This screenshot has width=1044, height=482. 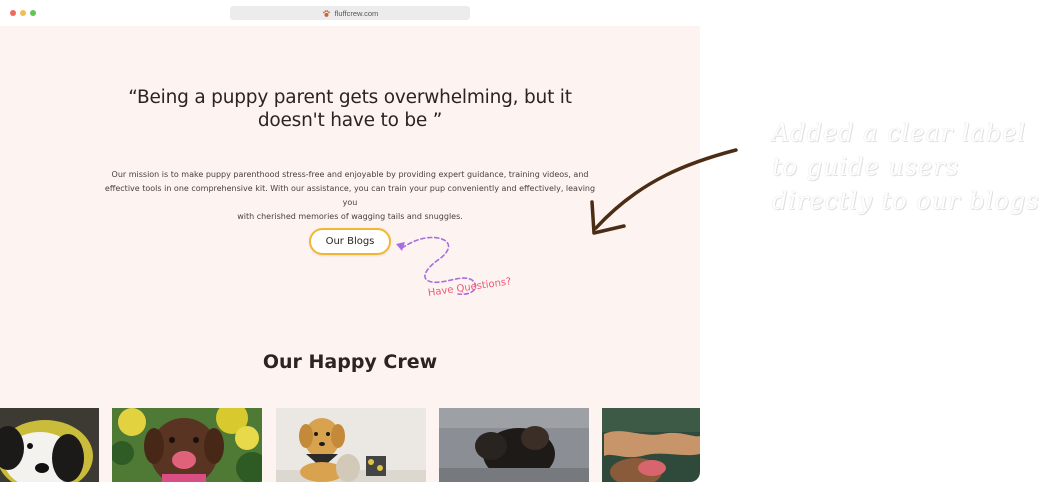 What do you see at coordinates (13, 13) in the screenshot?
I see `close-window-button` at bounding box center [13, 13].